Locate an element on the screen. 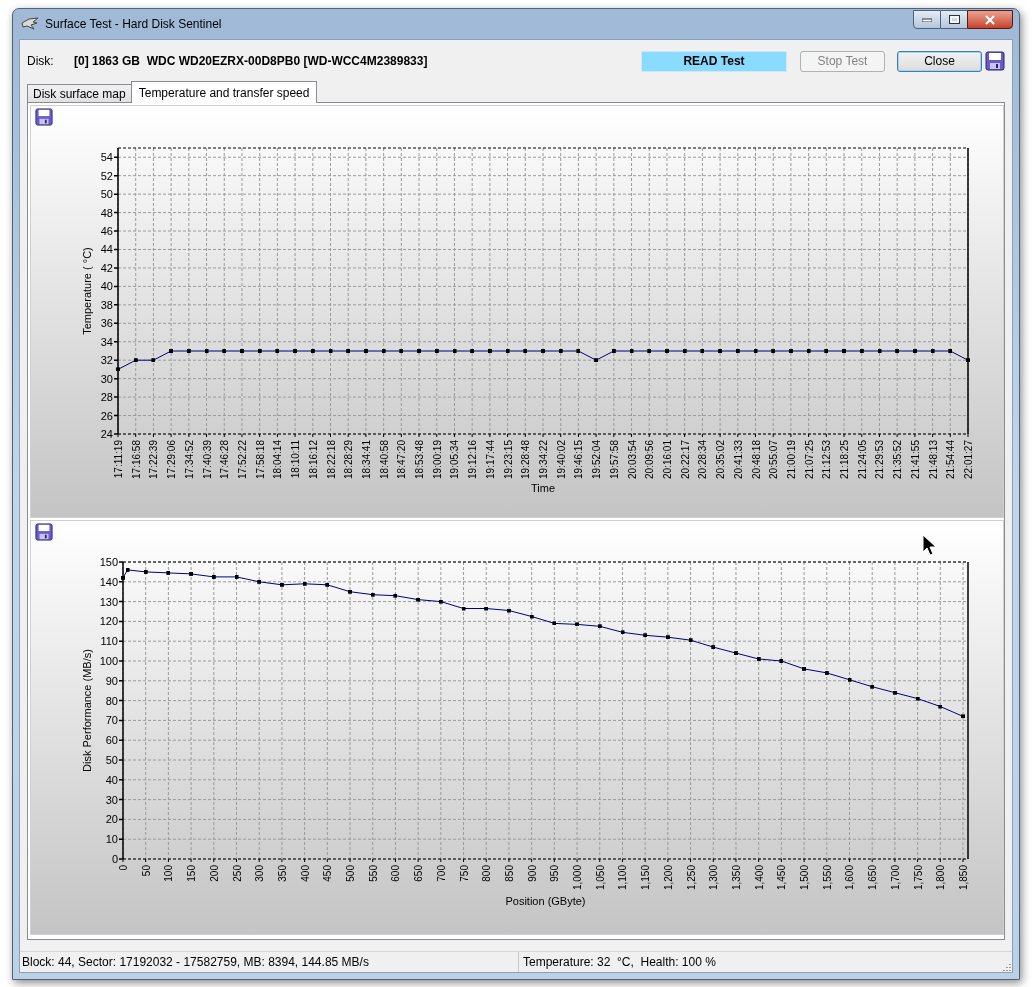  tick-label: 700 is located at coordinates (441, 873).